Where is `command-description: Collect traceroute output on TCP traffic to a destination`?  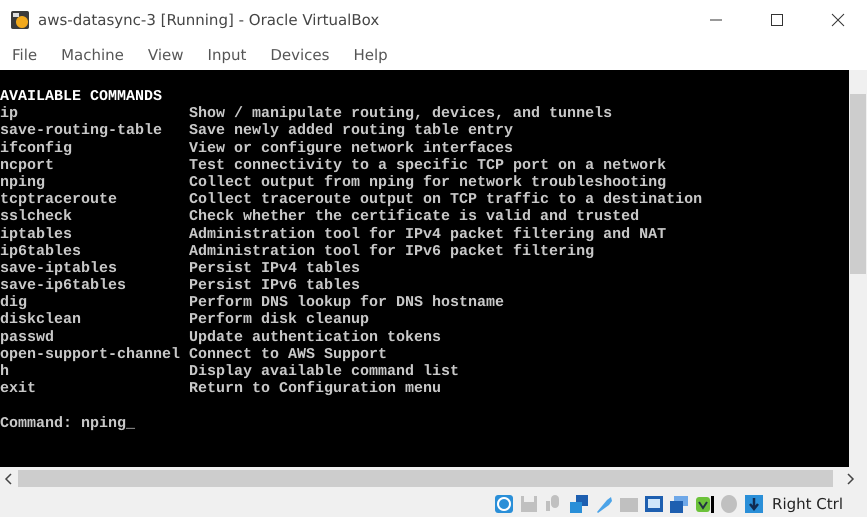
command-description: Collect traceroute output on TCP traffic to a destination is located at coordinates (445, 199).